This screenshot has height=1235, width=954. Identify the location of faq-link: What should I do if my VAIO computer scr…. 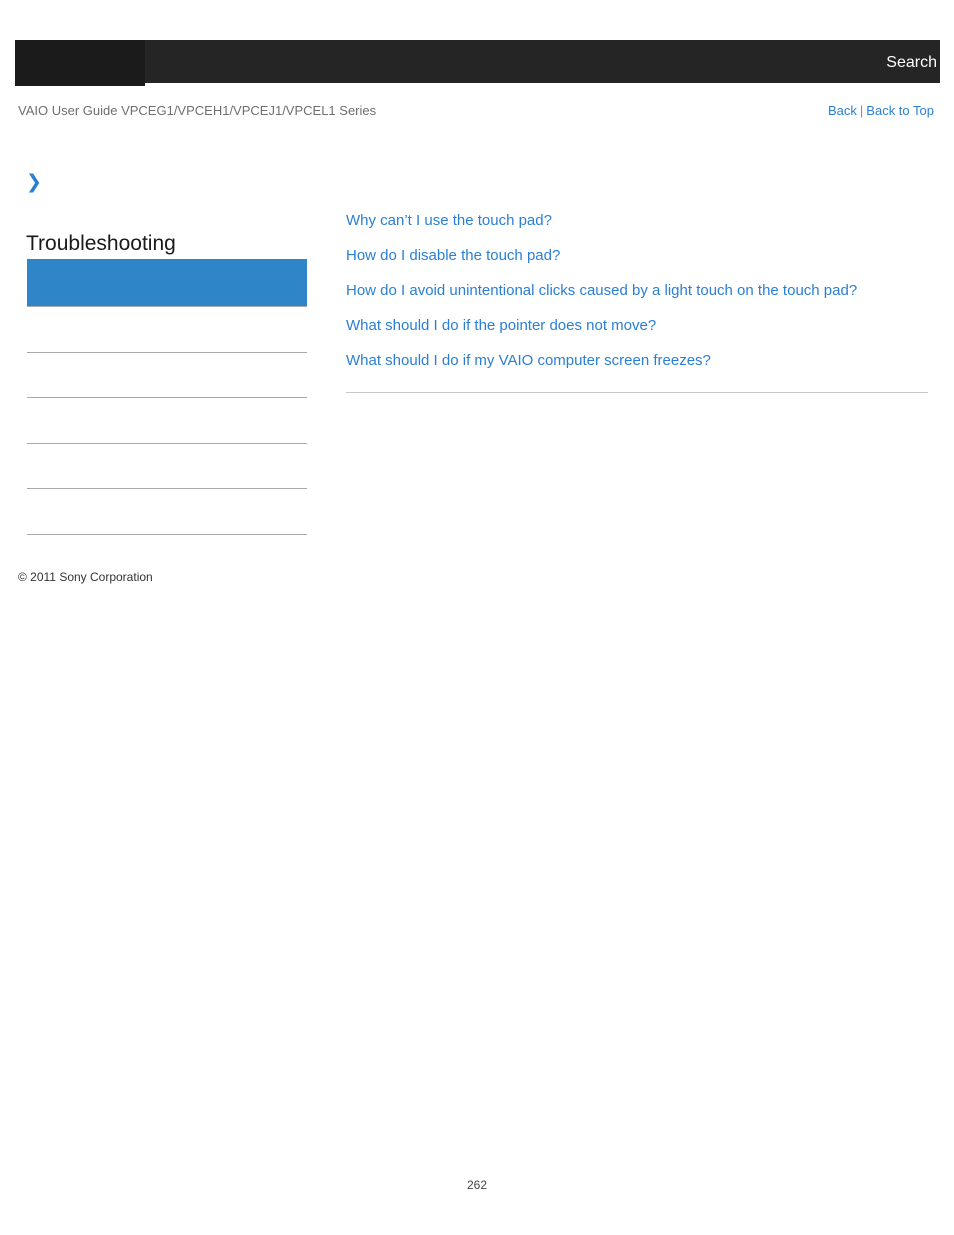
(528, 360).